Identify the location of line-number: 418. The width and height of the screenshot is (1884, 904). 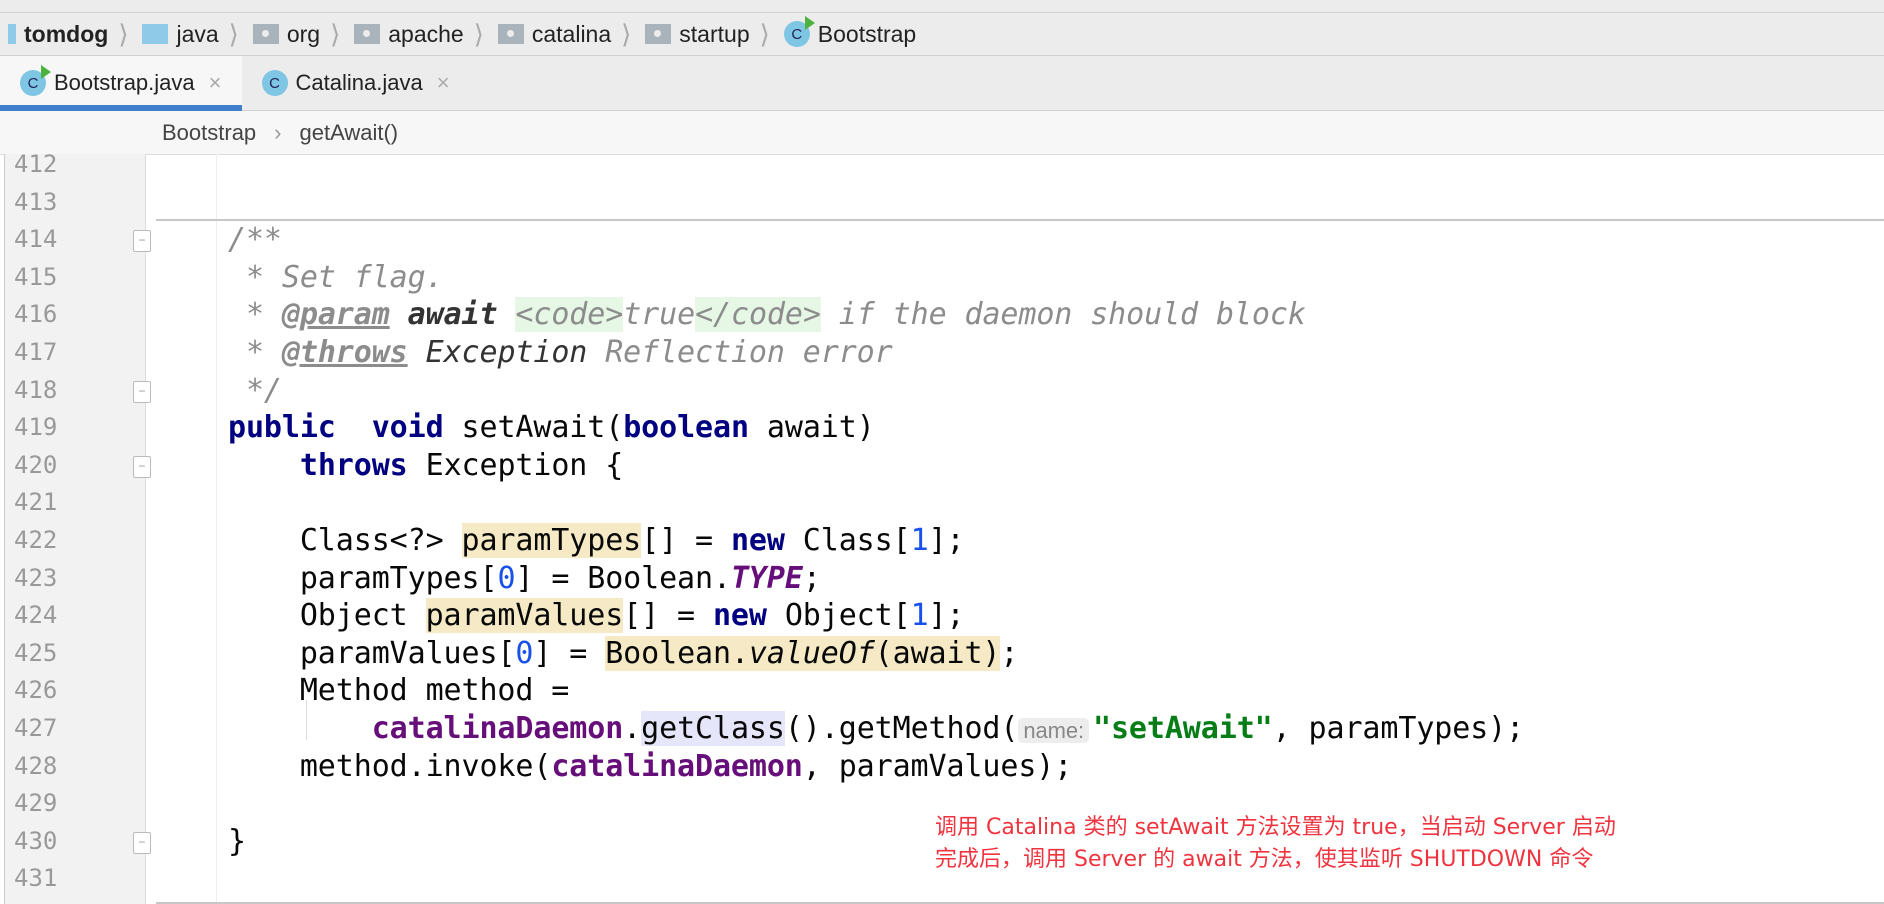
(36, 389).